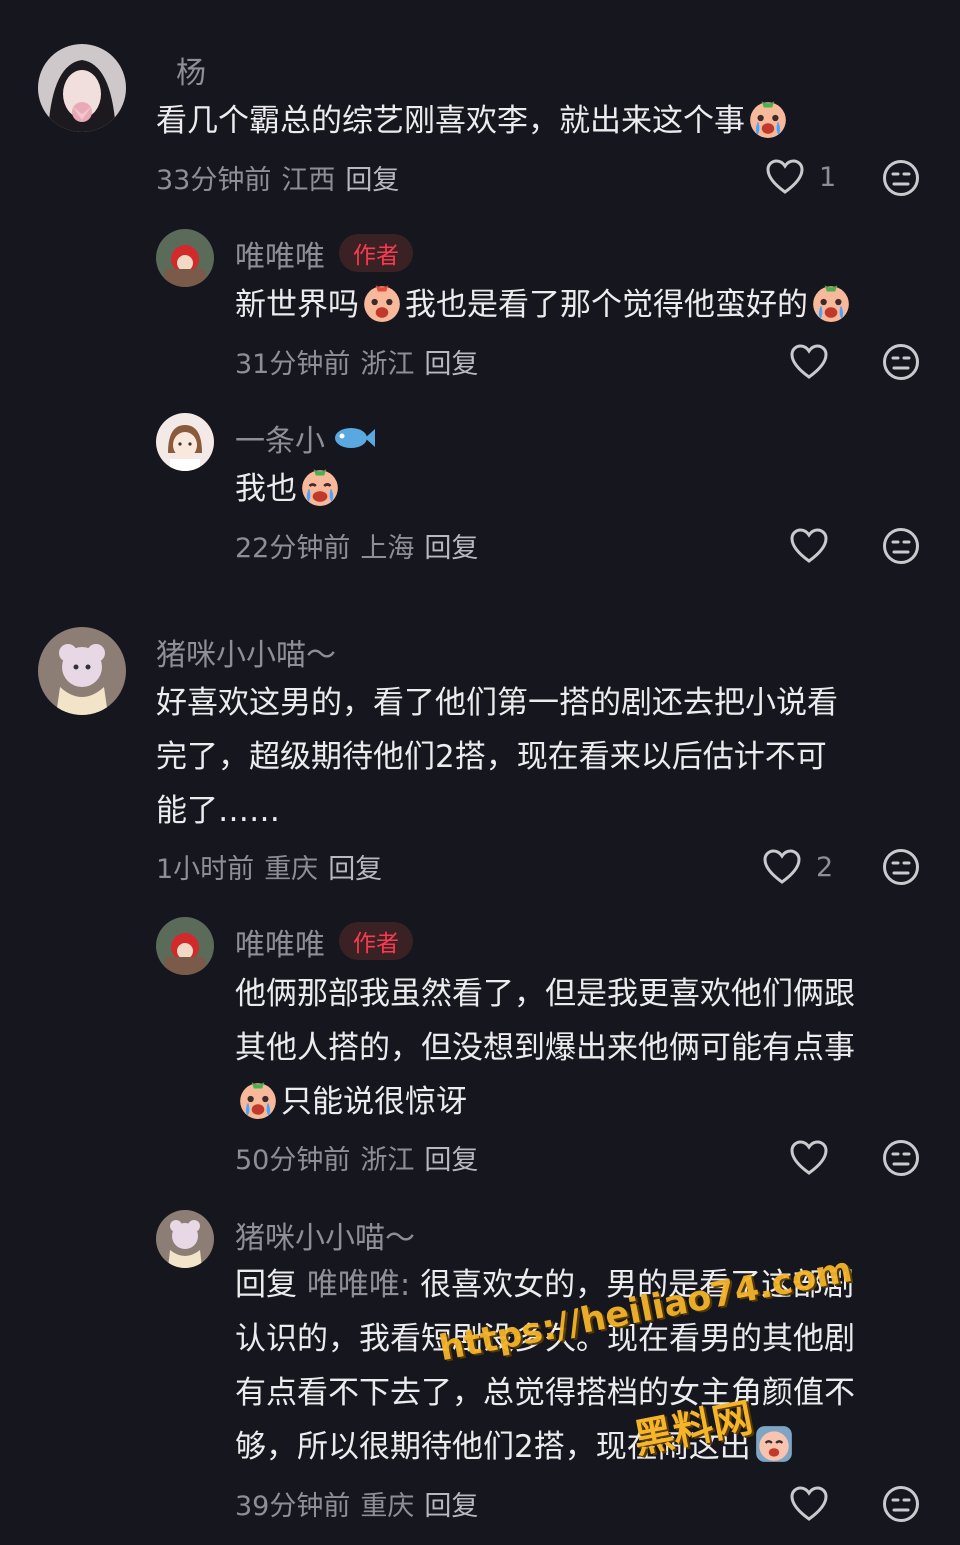 The image size is (960, 1545). Describe the element at coordinates (825, 867) in the screenshot. I see `like-count: 2` at that location.